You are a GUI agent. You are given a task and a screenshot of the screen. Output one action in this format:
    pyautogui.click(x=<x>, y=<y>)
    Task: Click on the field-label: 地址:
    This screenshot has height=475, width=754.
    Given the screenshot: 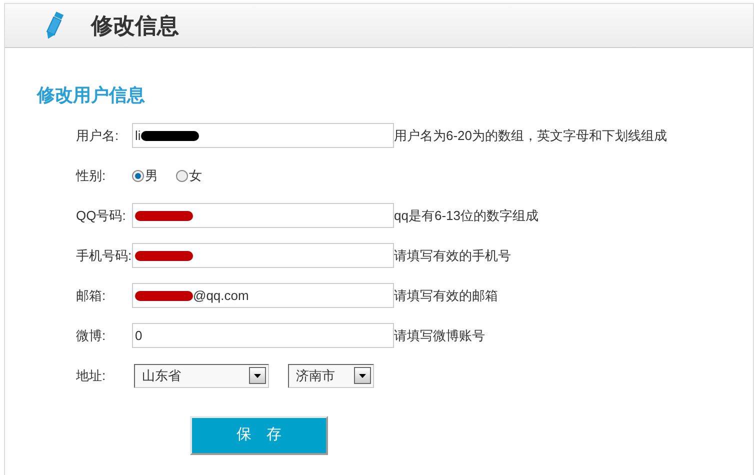 What is the action you would take?
    pyautogui.click(x=91, y=375)
    